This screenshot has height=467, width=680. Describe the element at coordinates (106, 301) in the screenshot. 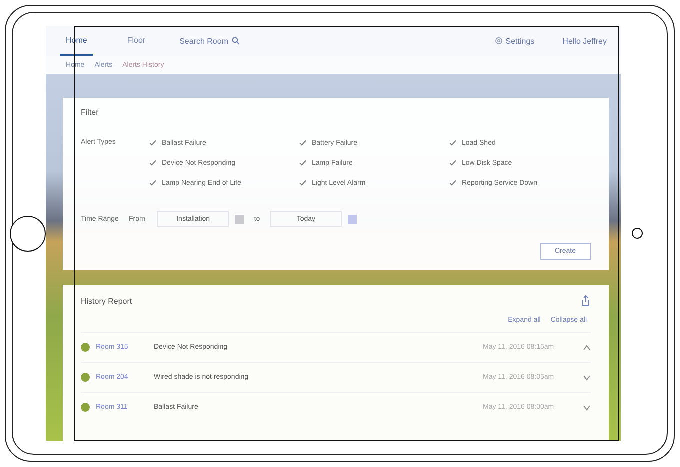

I see `card-title: History Report` at that location.